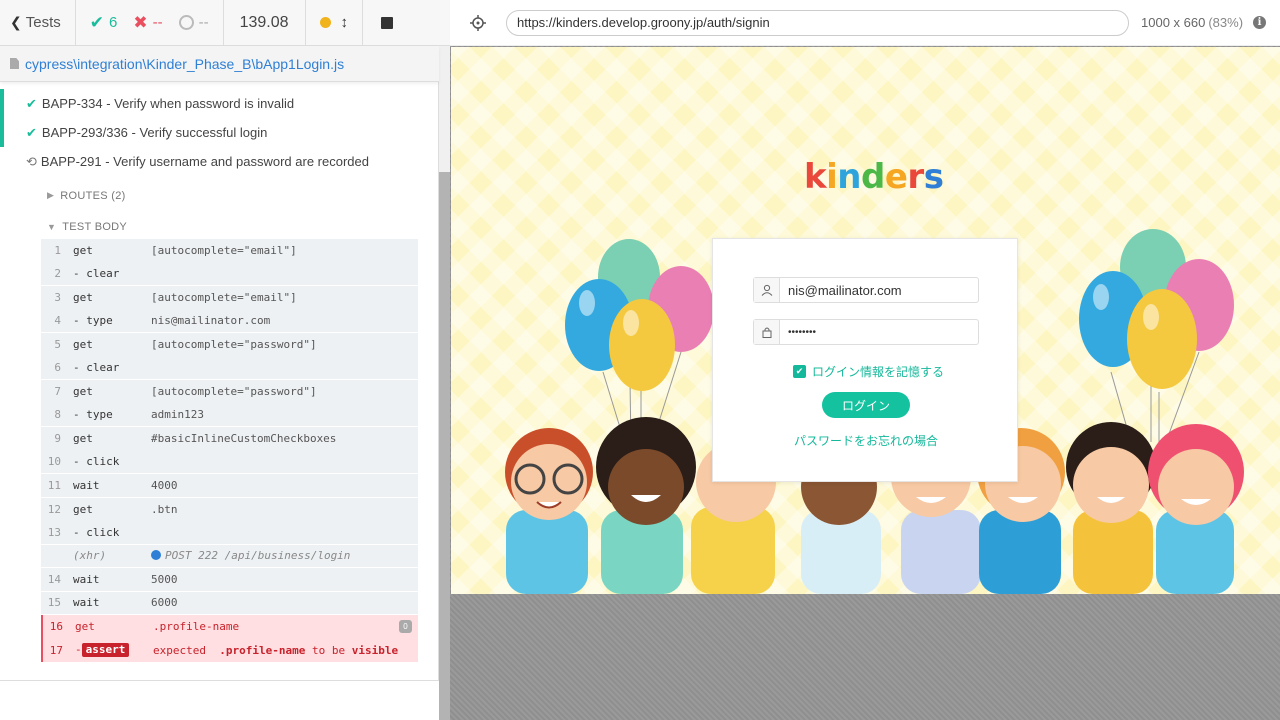 Image resolution: width=1280 pixels, height=720 pixels. I want to click on failed-command-row: 16 get .profile-name 0, so click(229, 627).